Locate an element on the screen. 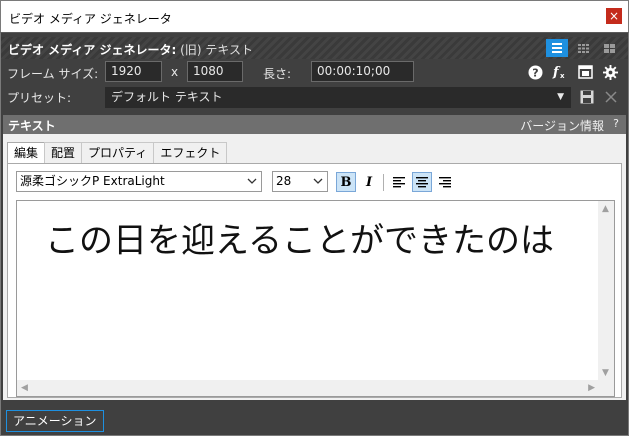  frame-width-input: 1920 is located at coordinates (133, 71).